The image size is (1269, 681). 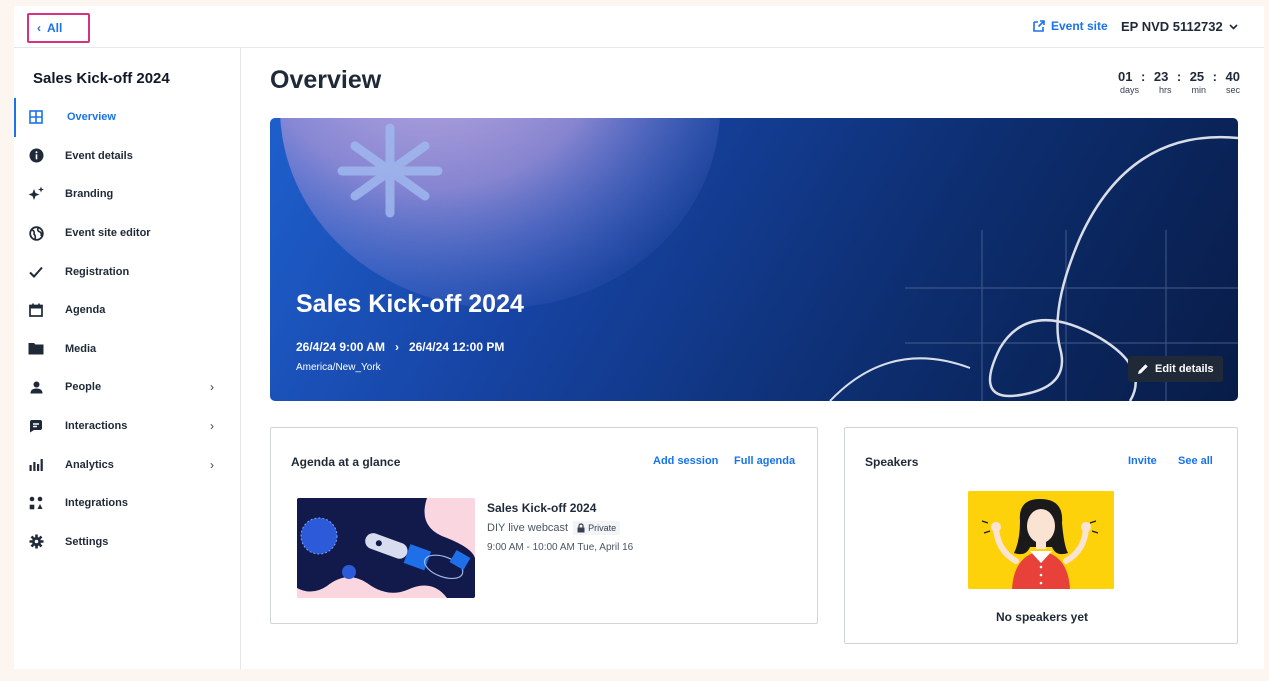 I want to click on event-site-label: Event site, so click(x=1079, y=26).